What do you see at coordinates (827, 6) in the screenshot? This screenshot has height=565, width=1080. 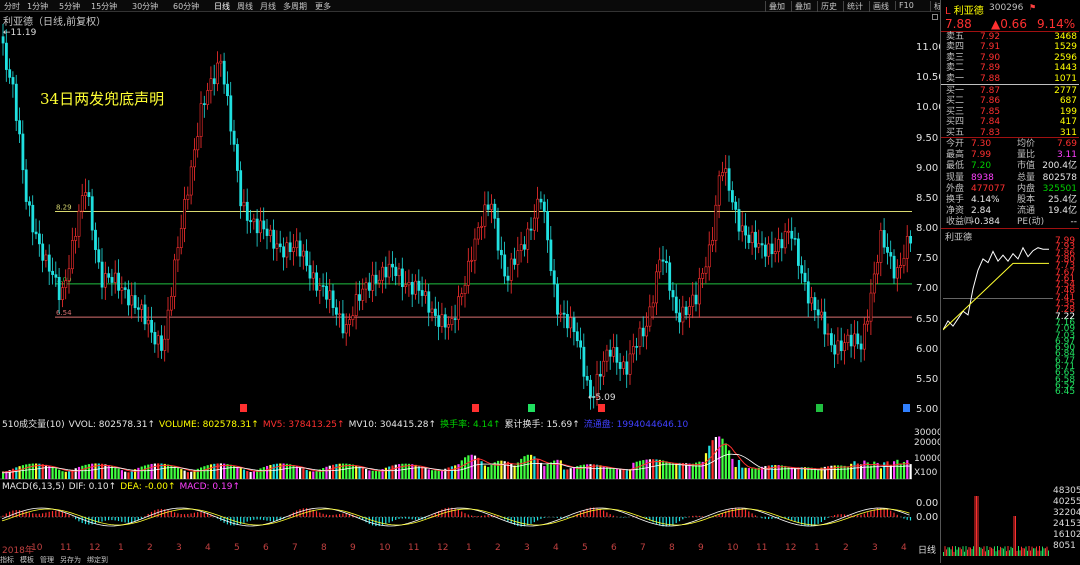 I see `toolbar-button: 历史` at bounding box center [827, 6].